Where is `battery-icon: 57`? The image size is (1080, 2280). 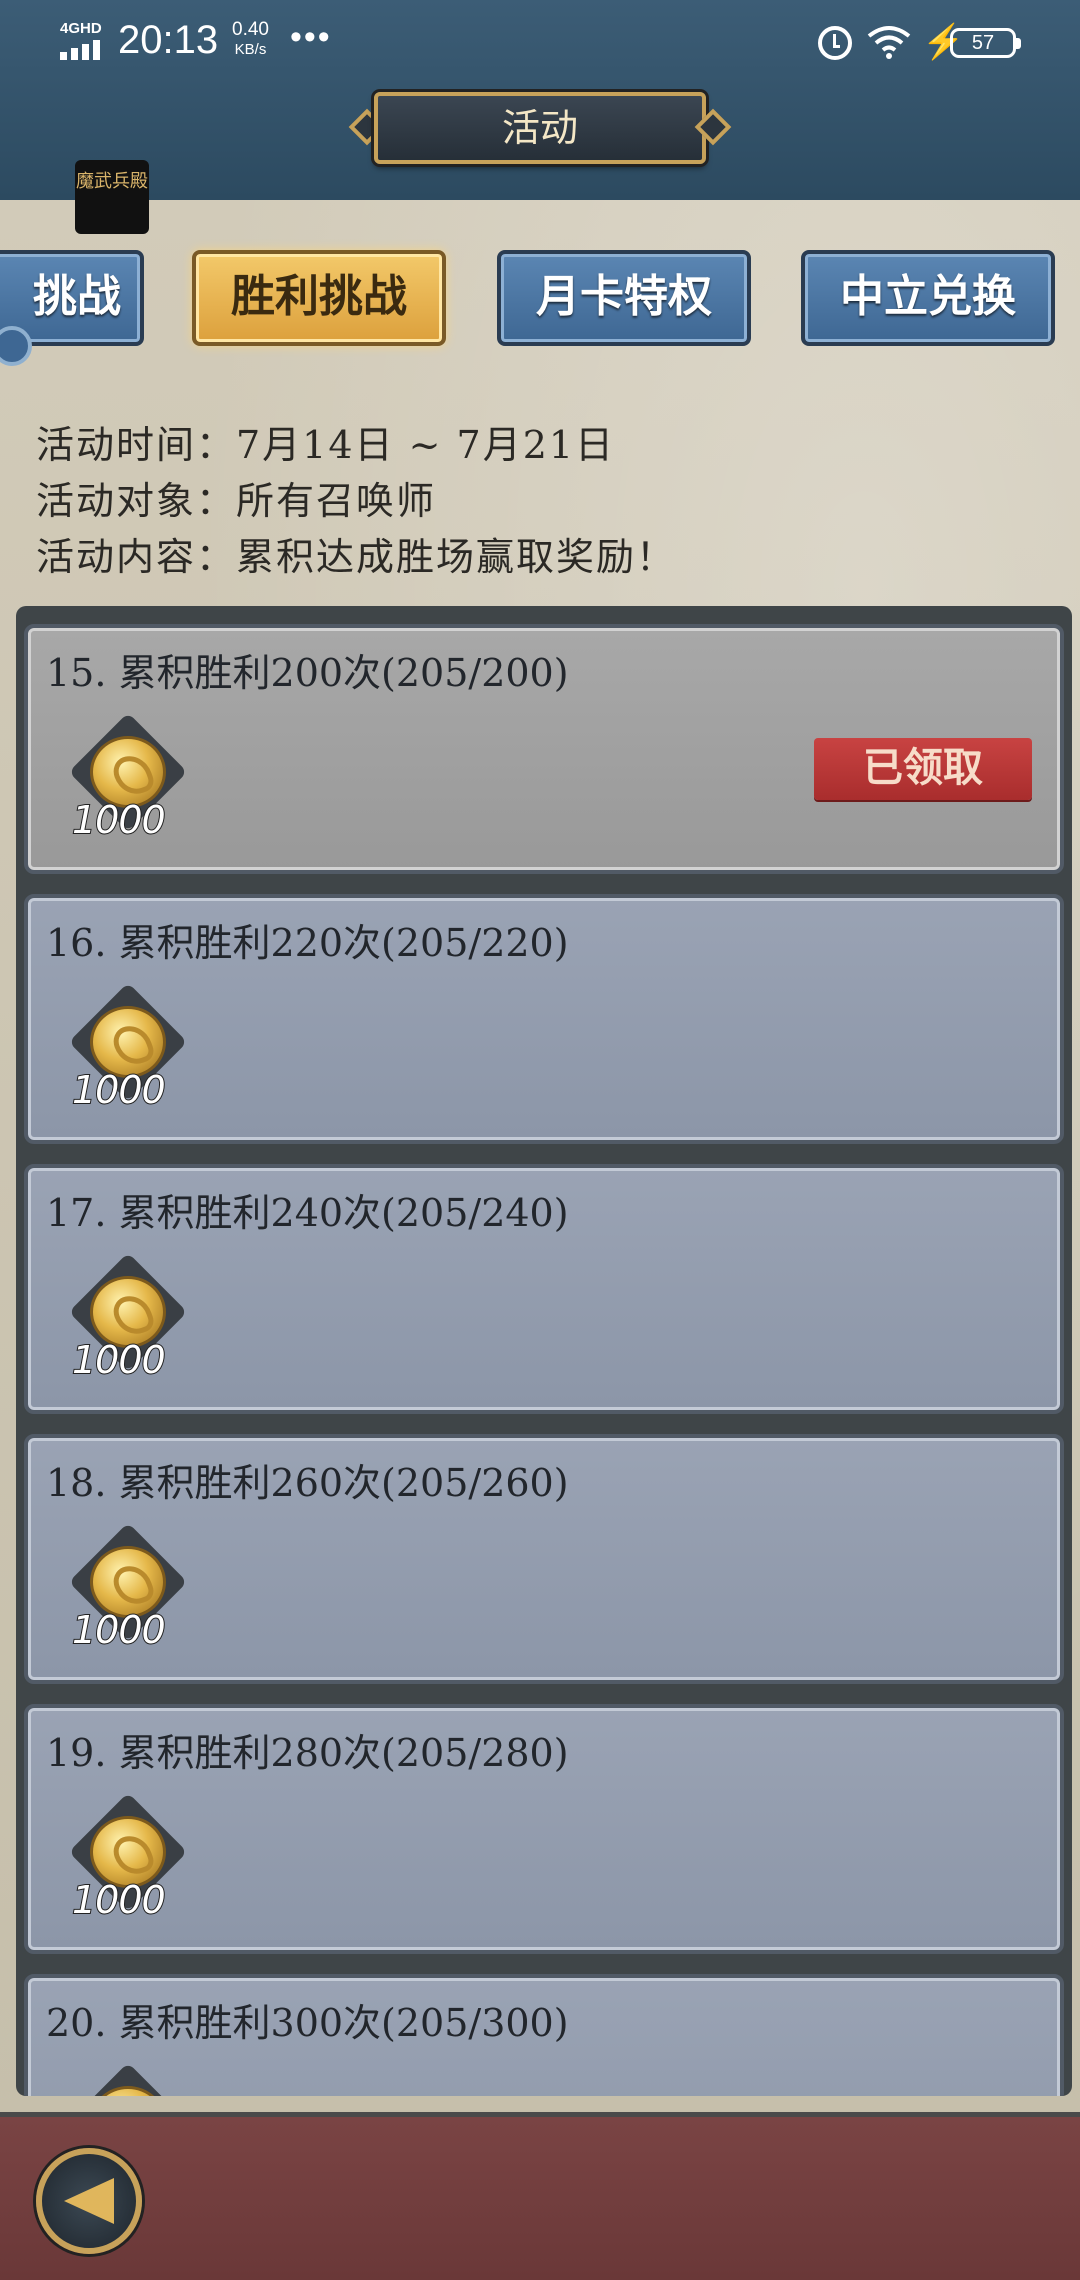
battery-icon: 57 is located at coordinates (985, 43).